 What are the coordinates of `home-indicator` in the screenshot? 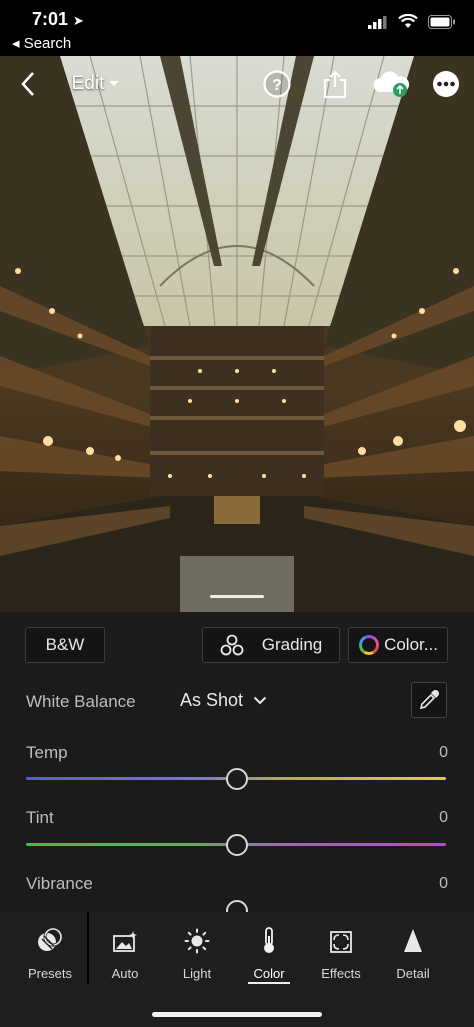 It's located at (237, 1014).